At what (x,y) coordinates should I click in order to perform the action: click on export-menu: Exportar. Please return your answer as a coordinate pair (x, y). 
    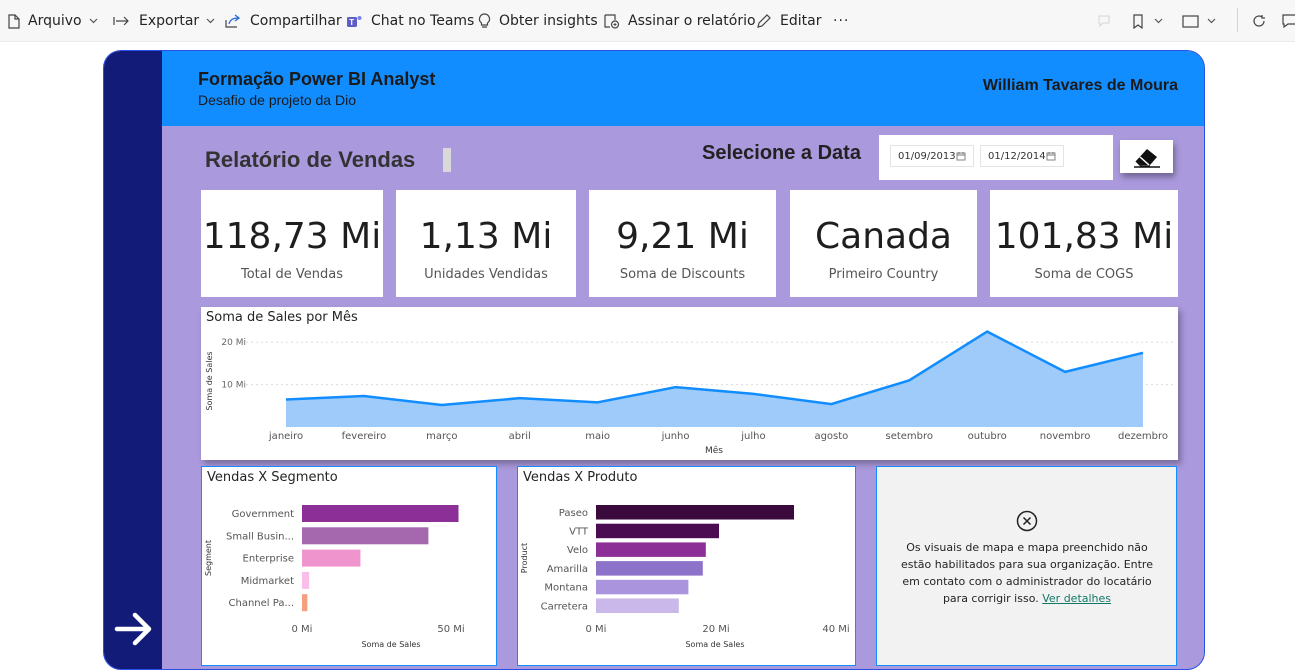
    Looking at the image, I should click on (164, 21).